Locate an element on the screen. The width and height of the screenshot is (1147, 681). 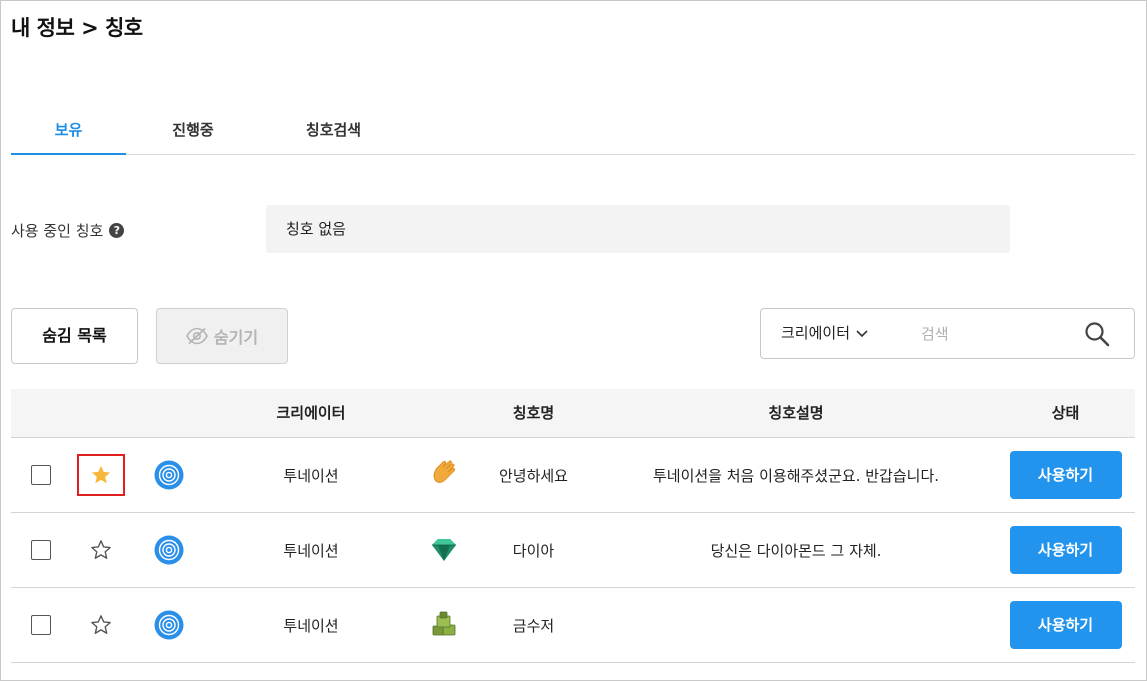
current-title-label: 사용 중인 칭호 is located at coordinates (57, 231).